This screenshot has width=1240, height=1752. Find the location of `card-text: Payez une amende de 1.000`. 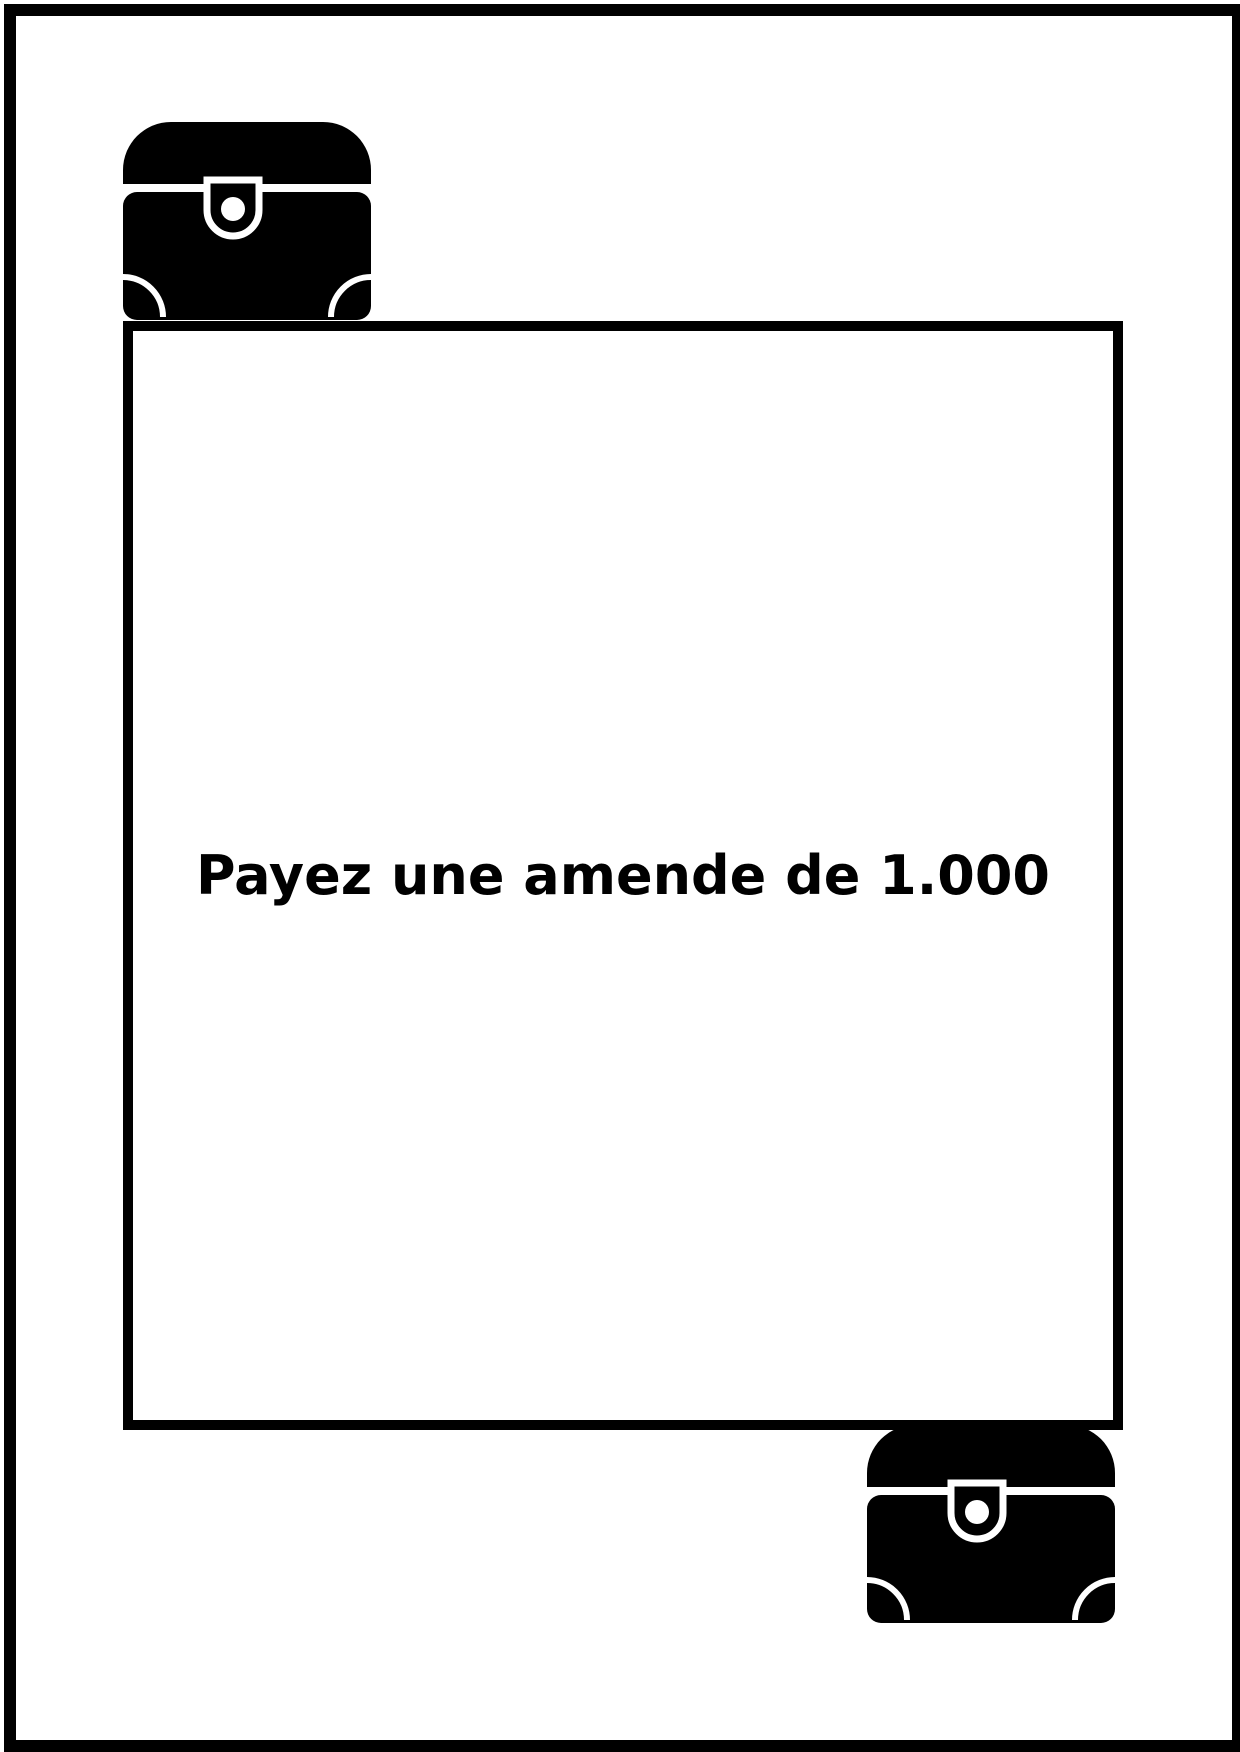

card-text: Payez une amende de 1.000 is located at coordinates (622, 875).